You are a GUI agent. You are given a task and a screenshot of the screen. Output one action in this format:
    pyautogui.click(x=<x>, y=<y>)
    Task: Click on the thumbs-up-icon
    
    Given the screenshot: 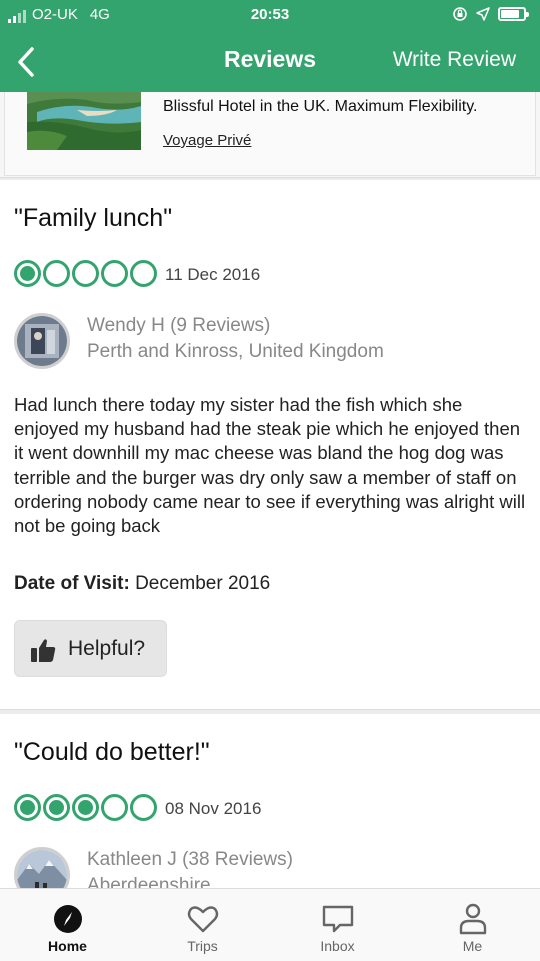 What is the action you would take?
    pyautogui.click(x=43, y=650)
    